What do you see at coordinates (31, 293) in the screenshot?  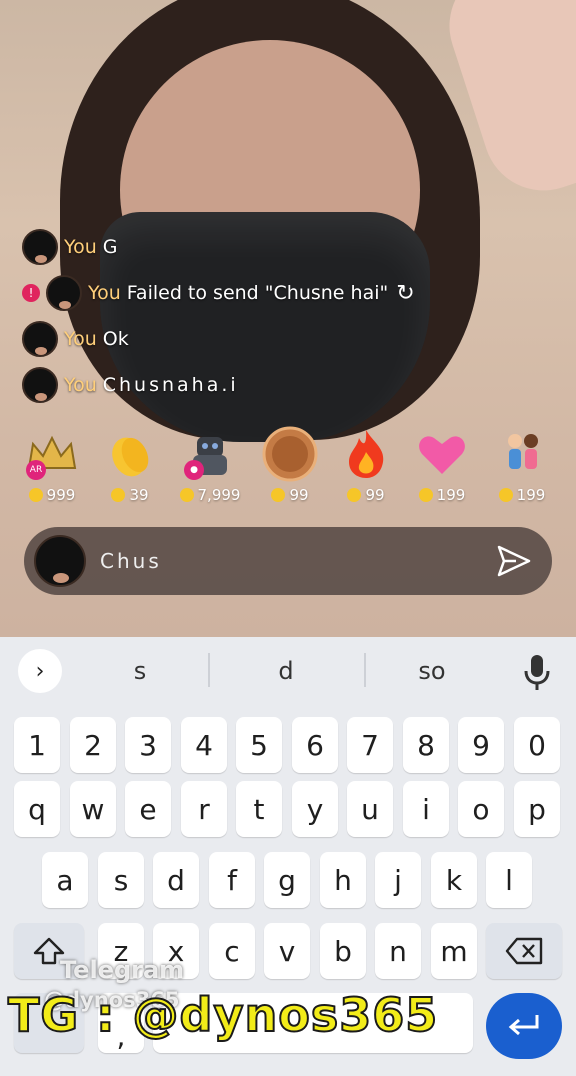 I see `error-icon: !` at bounding box center [31, 293].